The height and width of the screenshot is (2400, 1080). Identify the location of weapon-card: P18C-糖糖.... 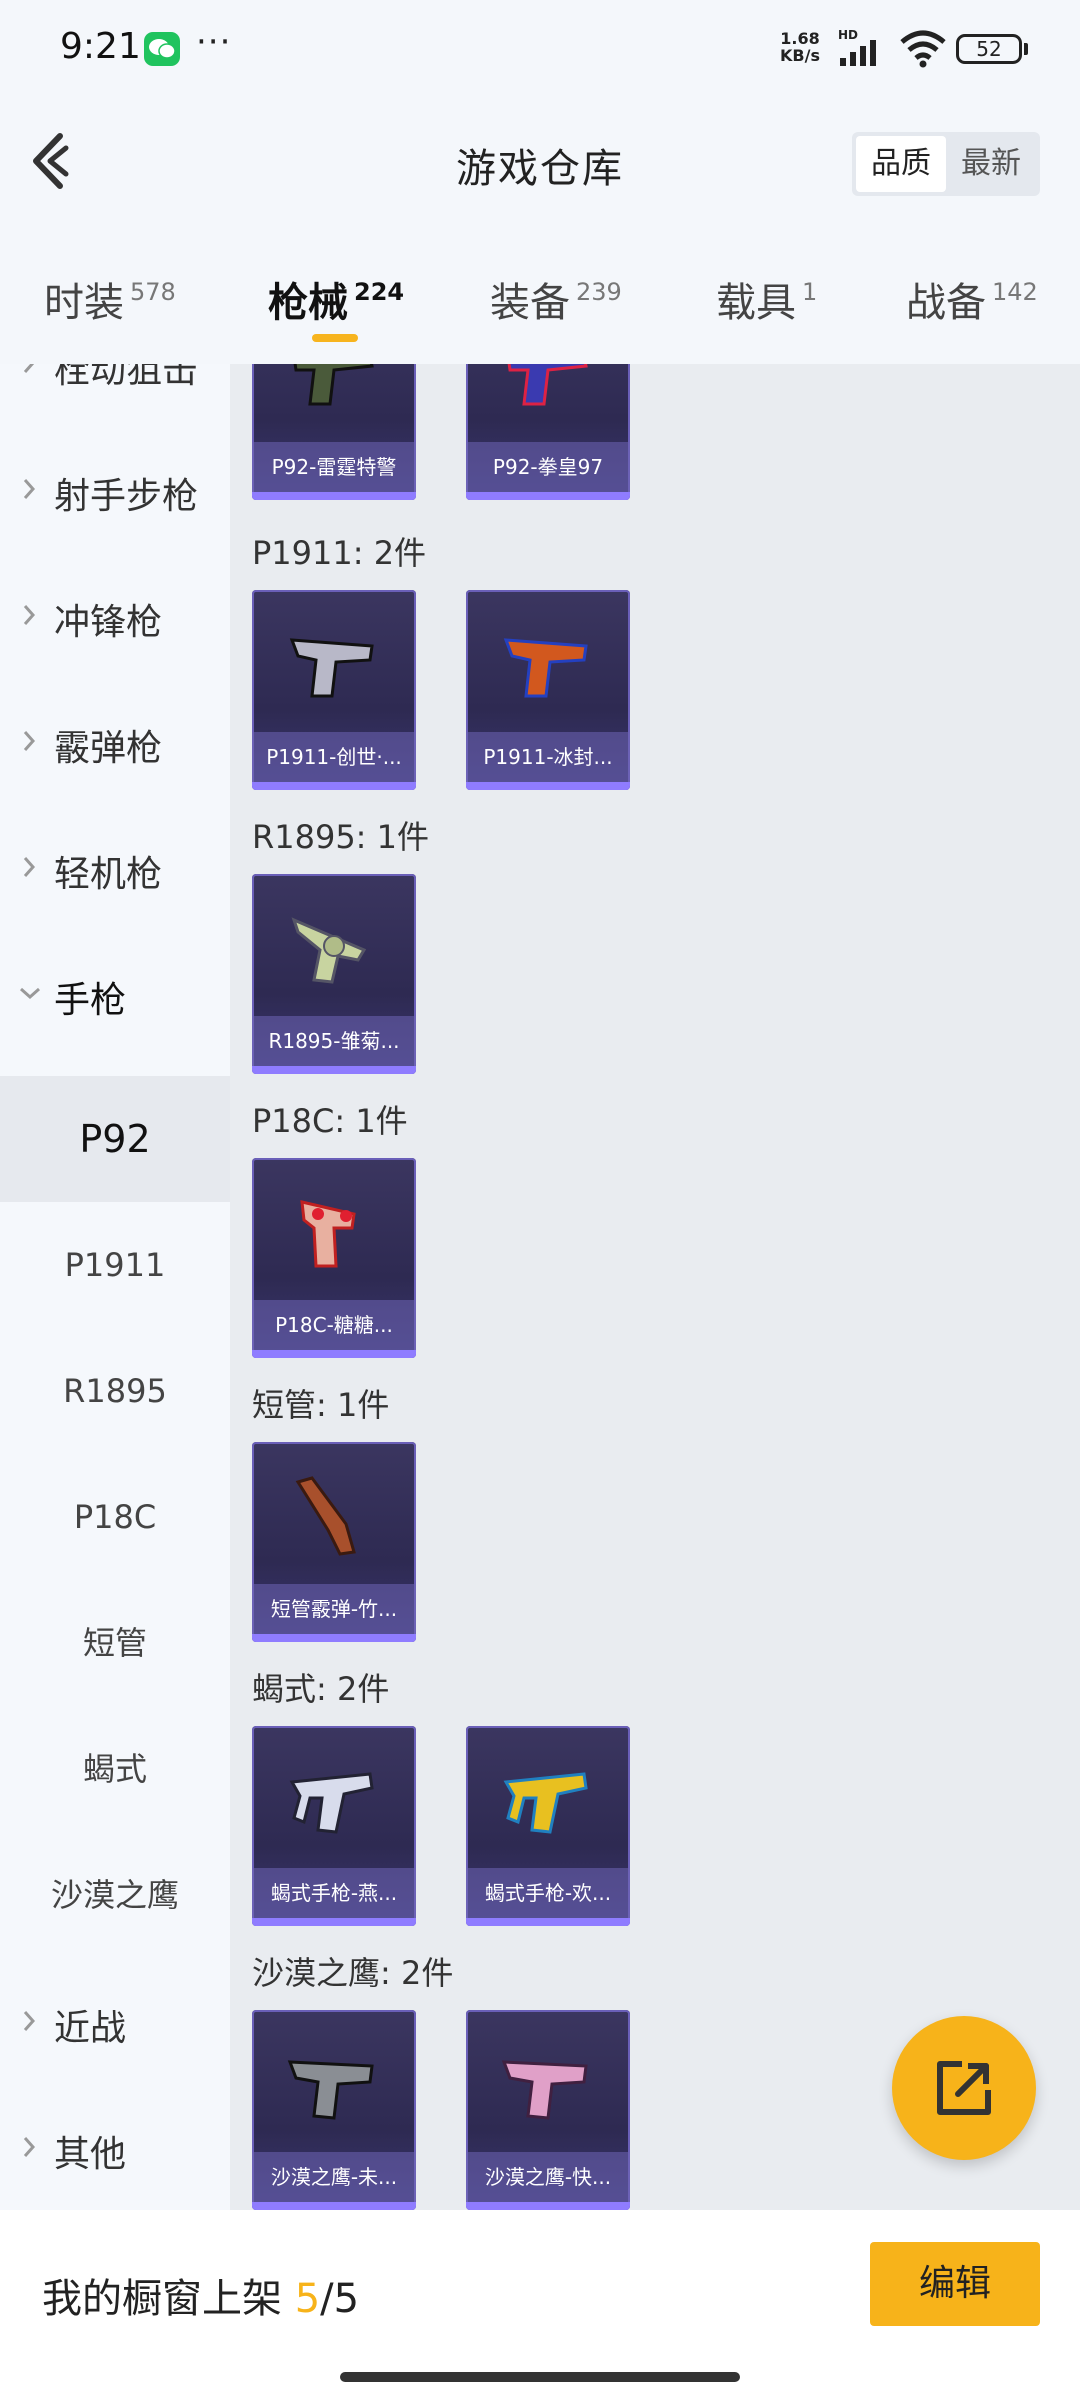
(334, 1258).